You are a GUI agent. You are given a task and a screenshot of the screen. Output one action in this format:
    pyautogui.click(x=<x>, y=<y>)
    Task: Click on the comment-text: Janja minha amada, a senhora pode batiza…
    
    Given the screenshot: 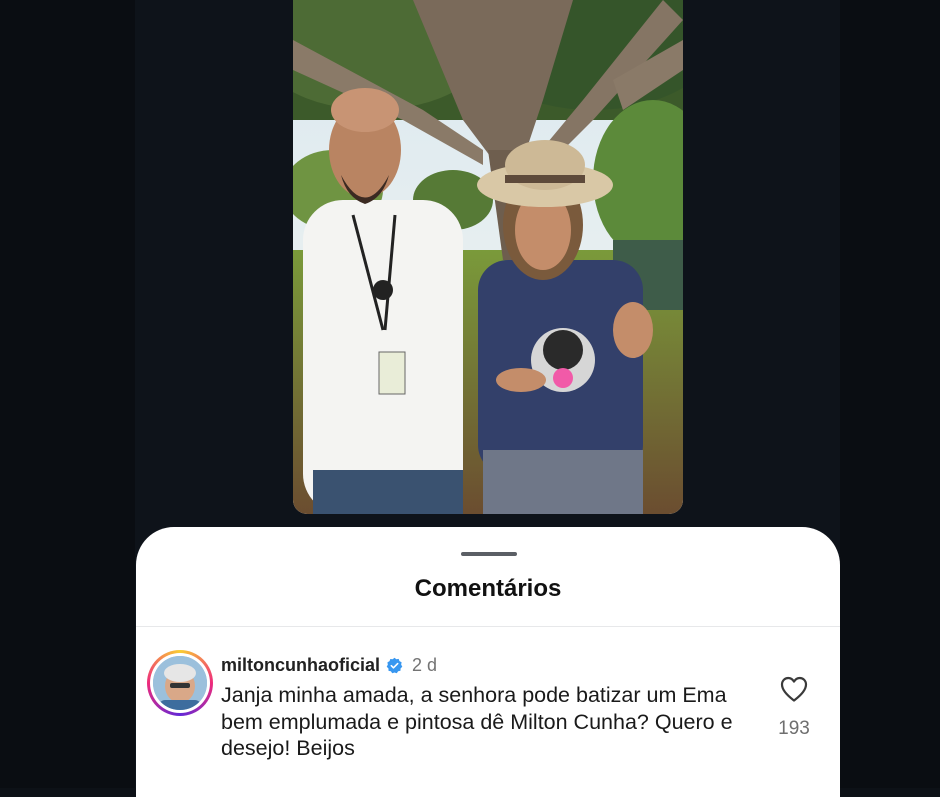 What is the action you would take?
    pyautogui.click(x=477, y=721)
    